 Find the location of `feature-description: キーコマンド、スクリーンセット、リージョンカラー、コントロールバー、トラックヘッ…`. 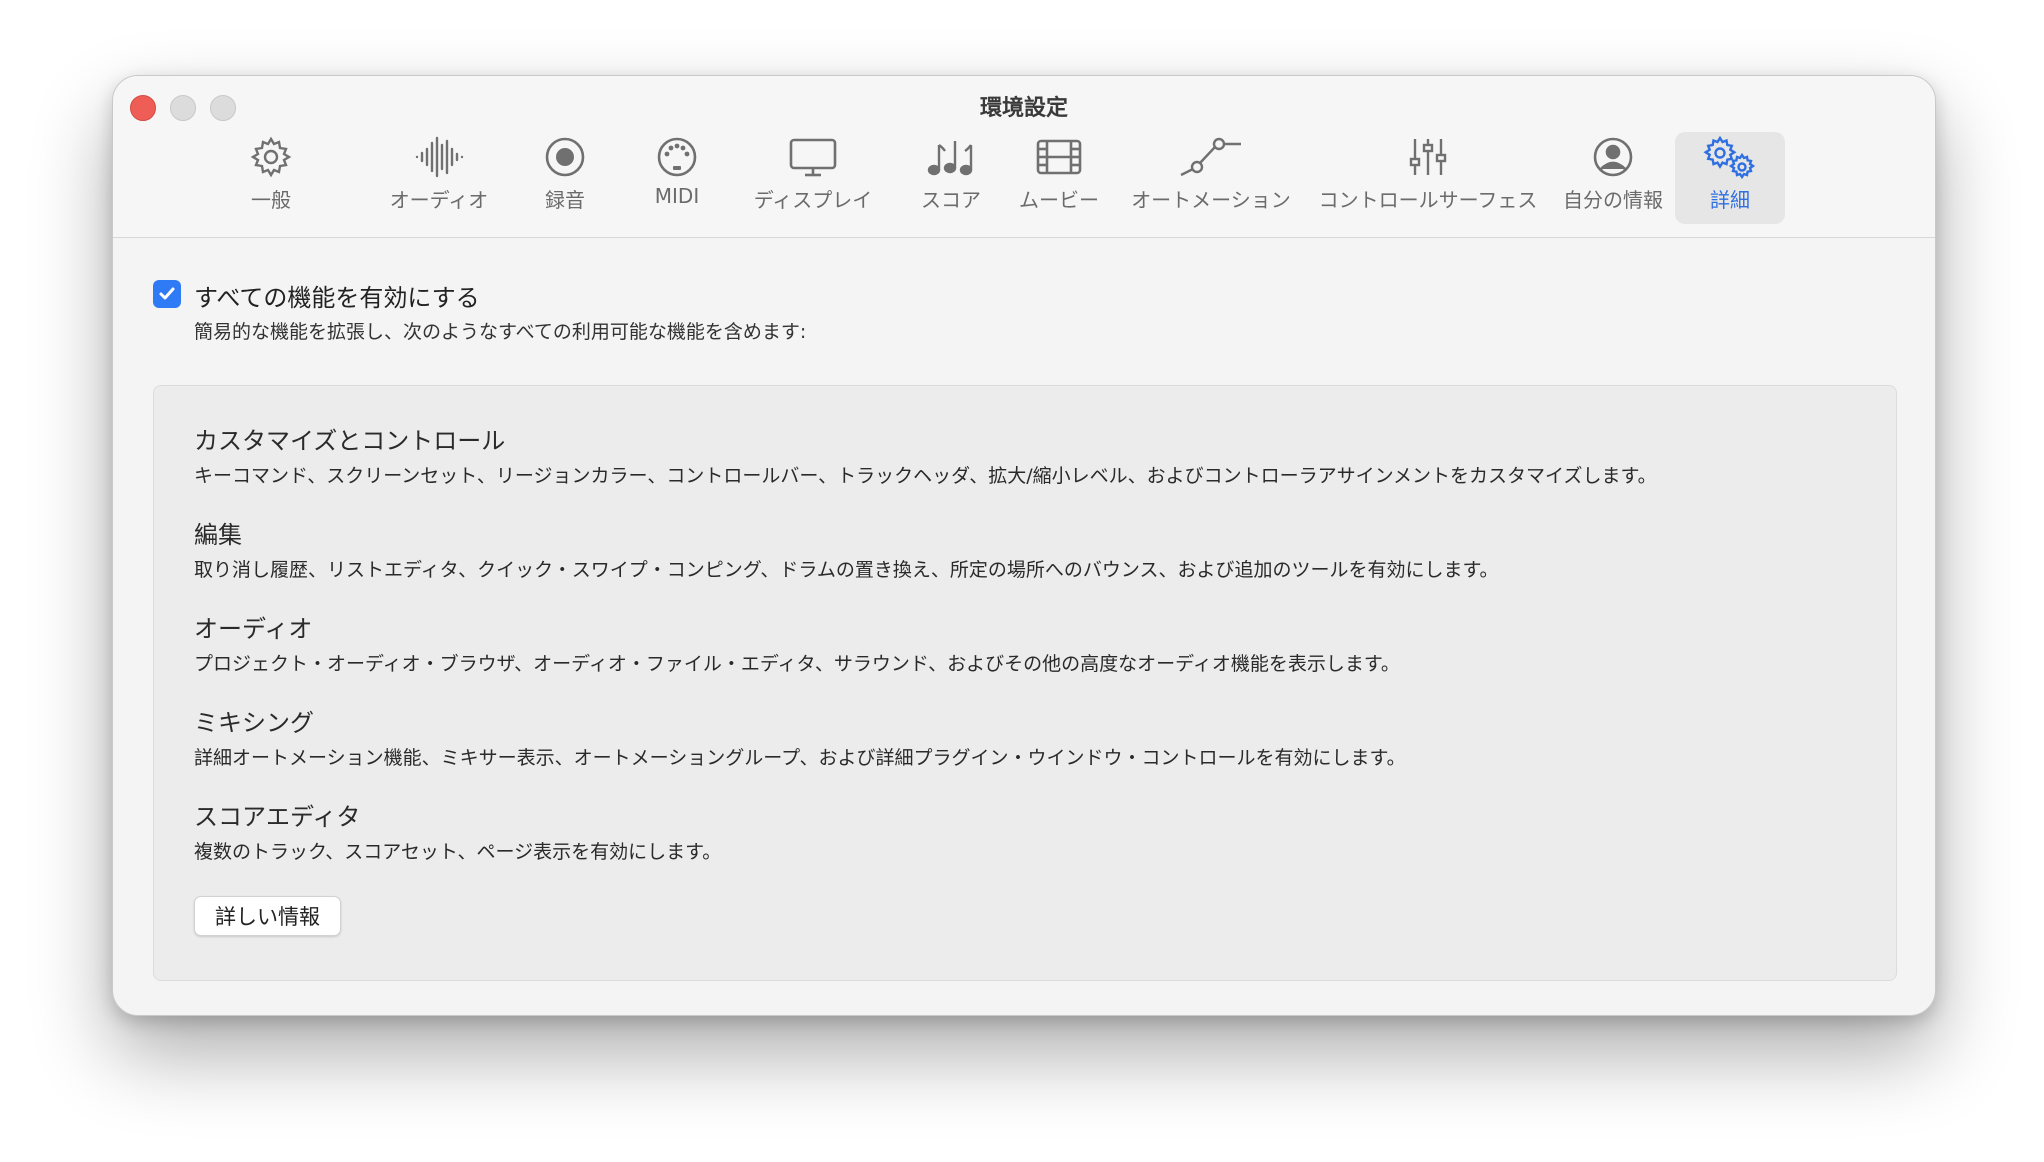

feature-description: キーコマンド、スクリーンセット、リージョンカラー、コントロールバー、トラックヘッ… is located at coordinates (925, 476).